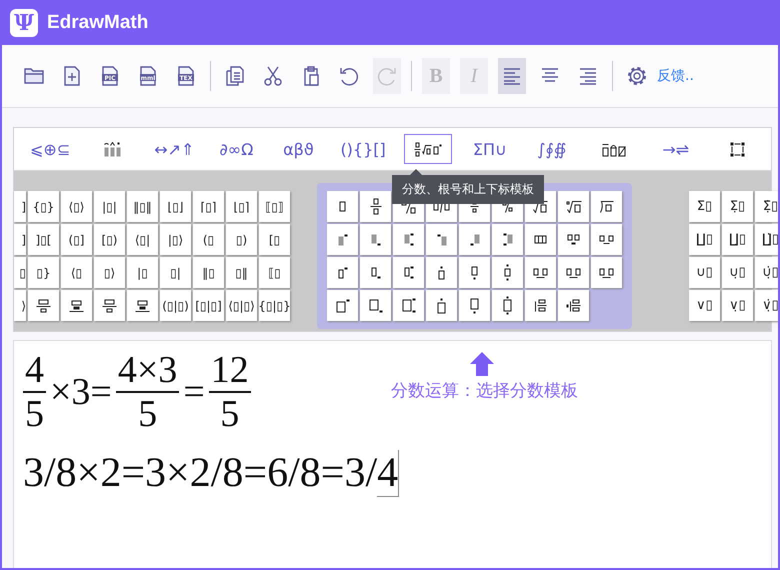 The image size is (780, 570). What do you see at coordinates (766, 239) in the screenshot?
I see `template-button: ∐̣̇▯` at bounding box center [766, 239].